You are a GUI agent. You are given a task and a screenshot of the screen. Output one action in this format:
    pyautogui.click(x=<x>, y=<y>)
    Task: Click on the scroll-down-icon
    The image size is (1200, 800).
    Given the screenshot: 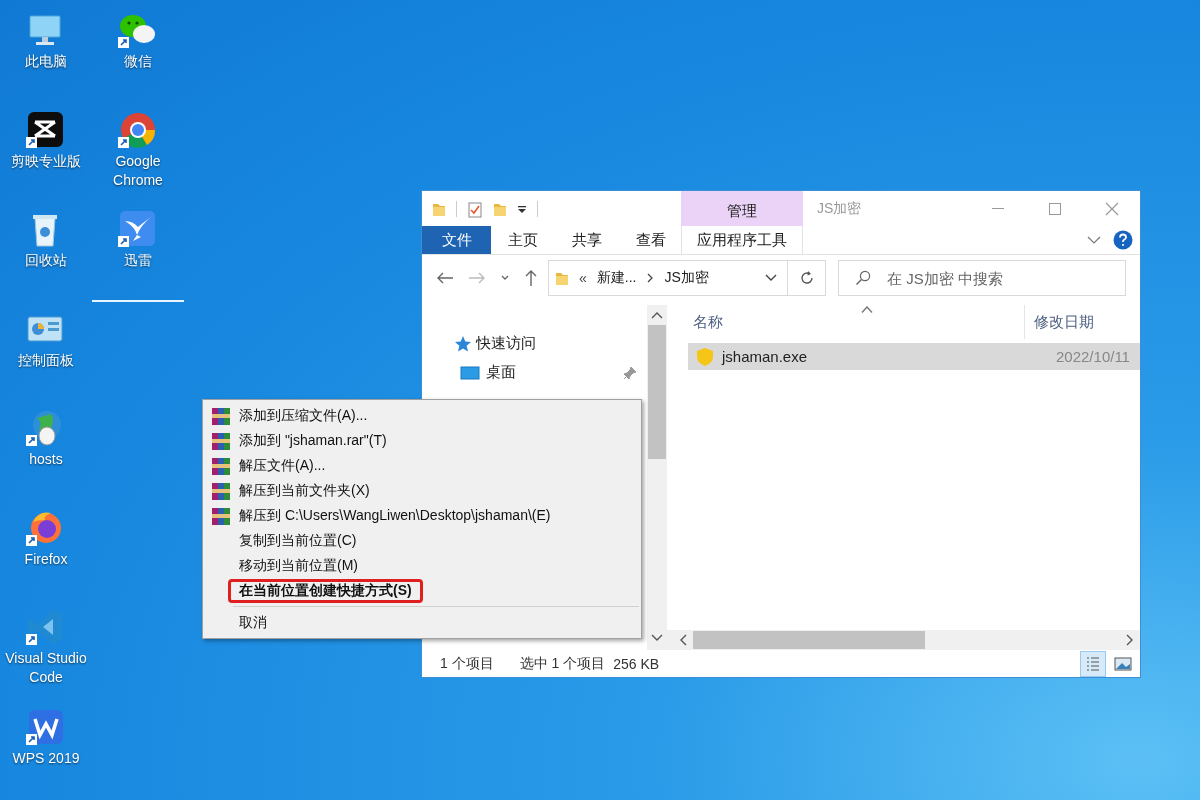 What is the action you would take?
    pyautogui.click(x=657, y=638)
    